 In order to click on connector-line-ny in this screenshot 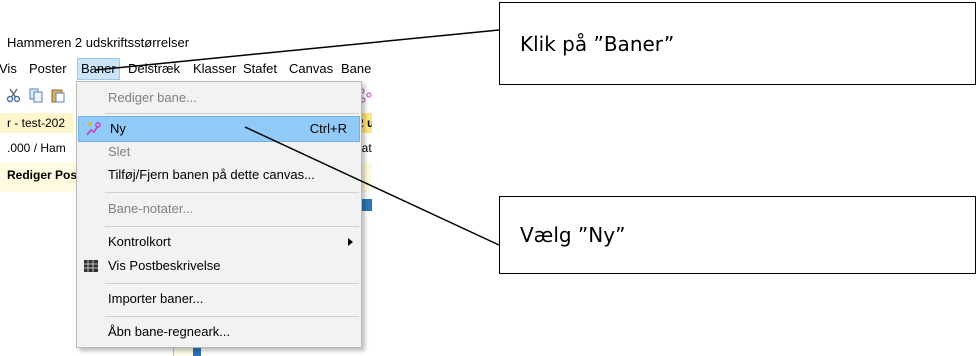, I will do `click(372, 186)`.